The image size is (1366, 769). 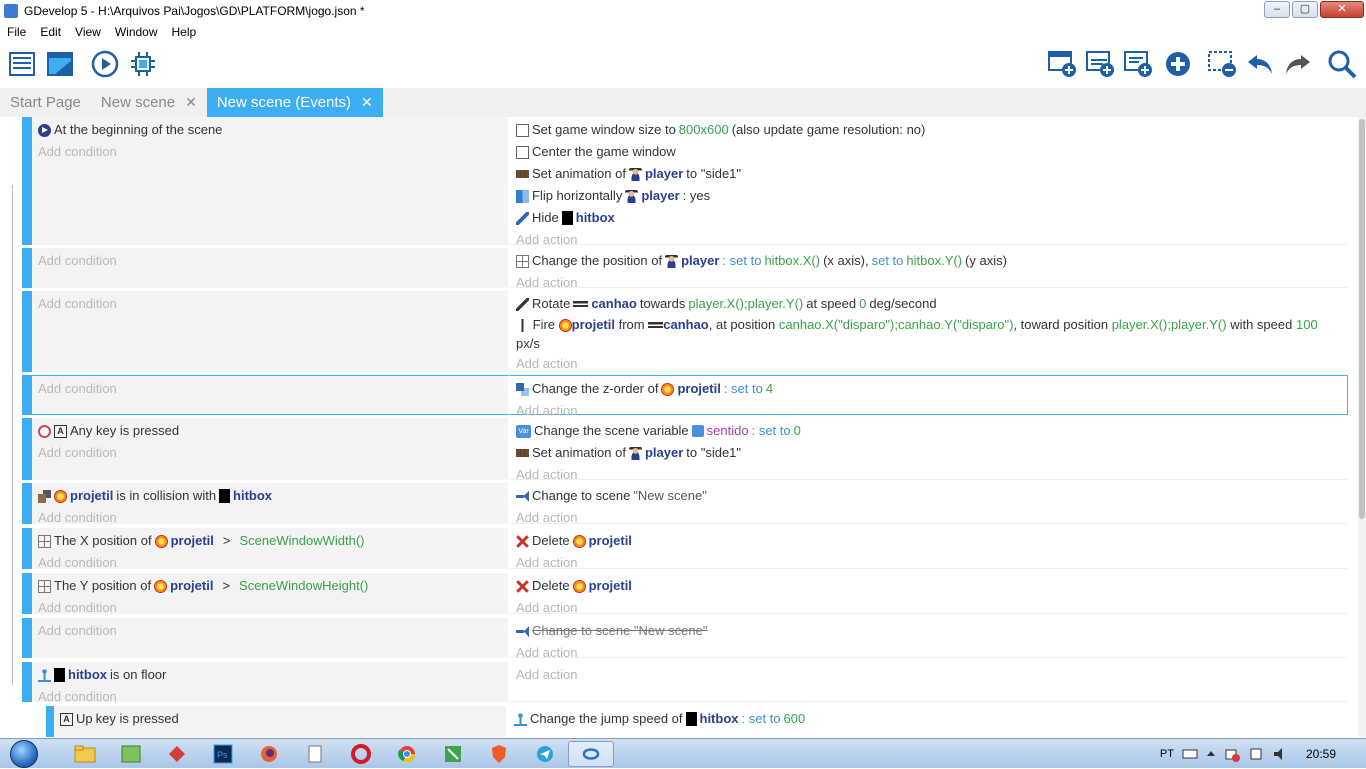 I want to click on minimize-button: –, so click(x=1277, y=9).